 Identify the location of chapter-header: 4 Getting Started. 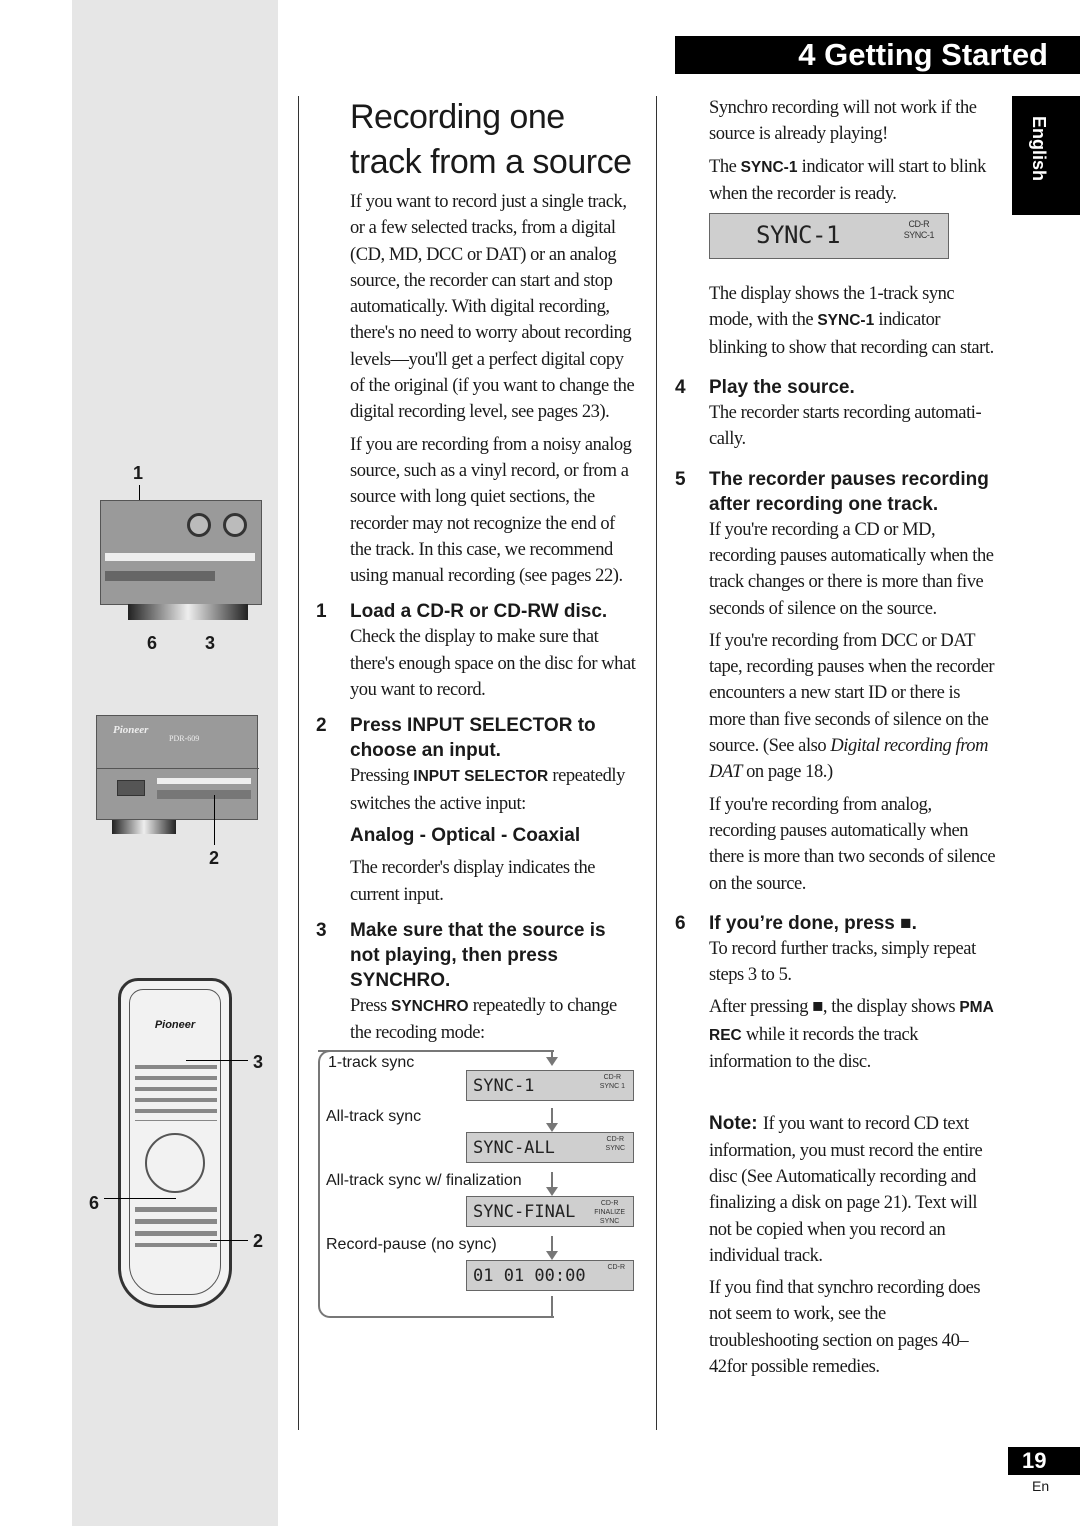
(877, 55).